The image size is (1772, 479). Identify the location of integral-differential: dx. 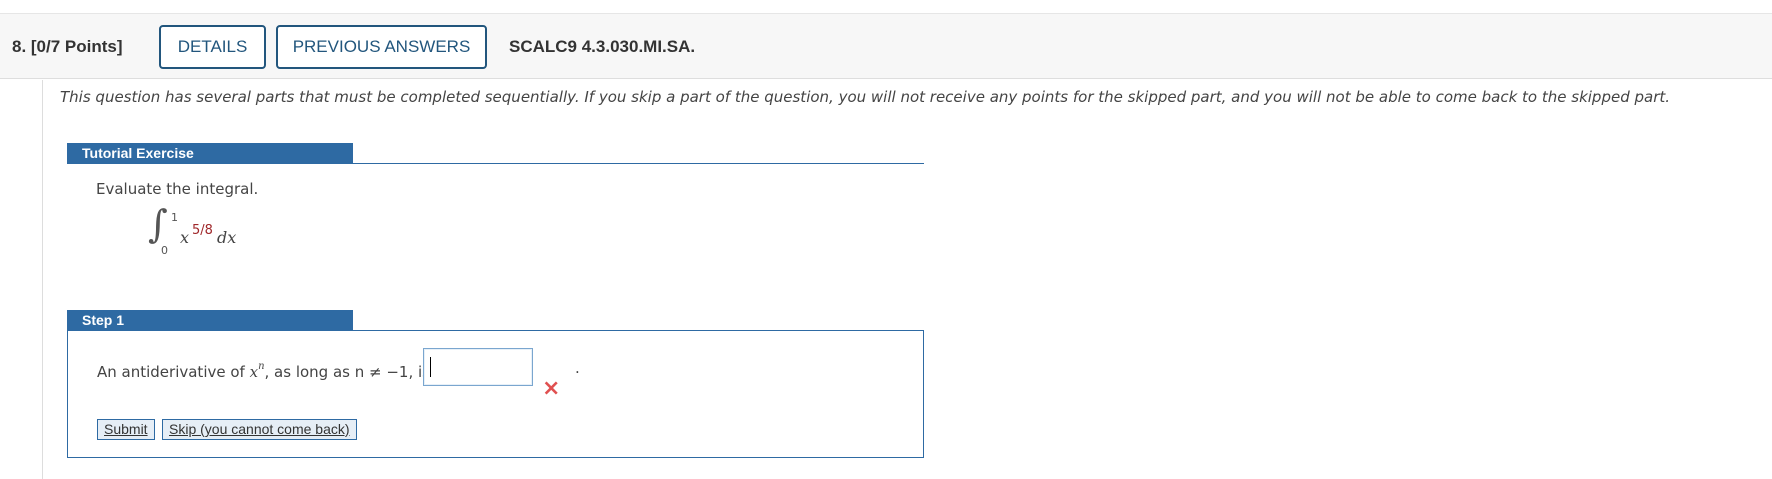
(227, 237).